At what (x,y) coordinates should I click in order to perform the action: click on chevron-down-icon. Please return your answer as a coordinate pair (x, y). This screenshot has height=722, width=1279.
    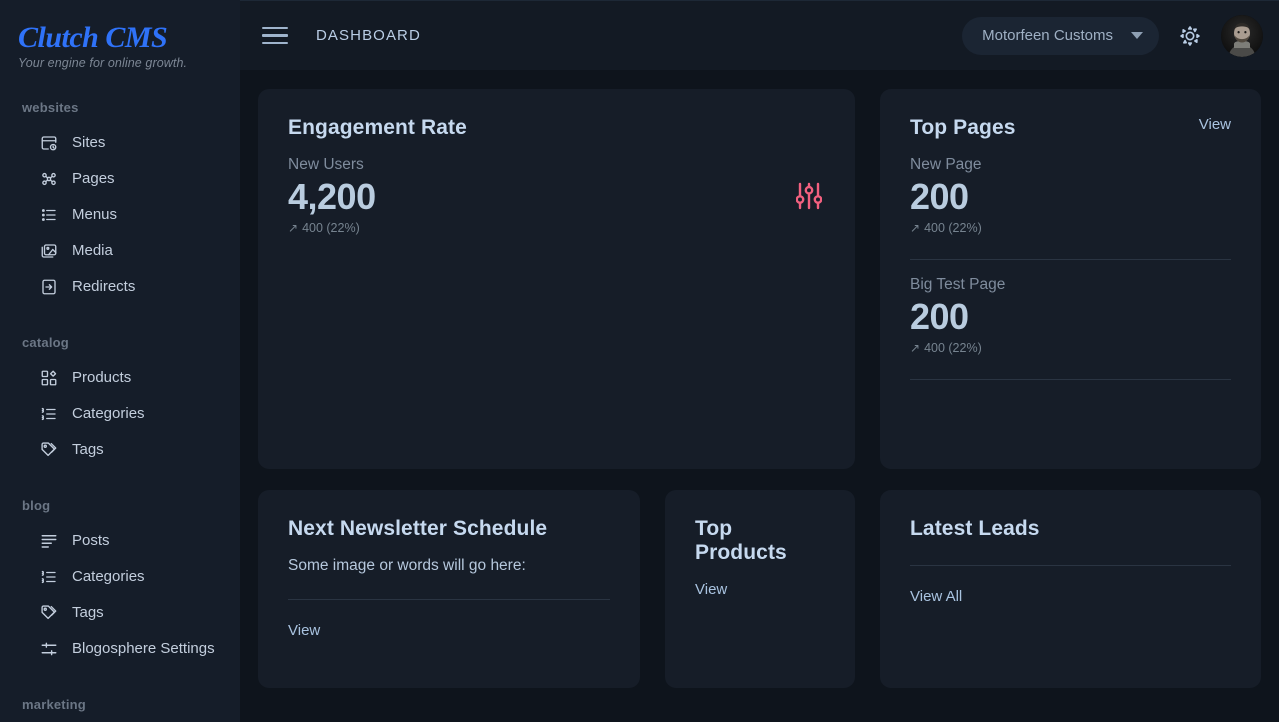
    Looking at the image, I should click on (1137, 35).